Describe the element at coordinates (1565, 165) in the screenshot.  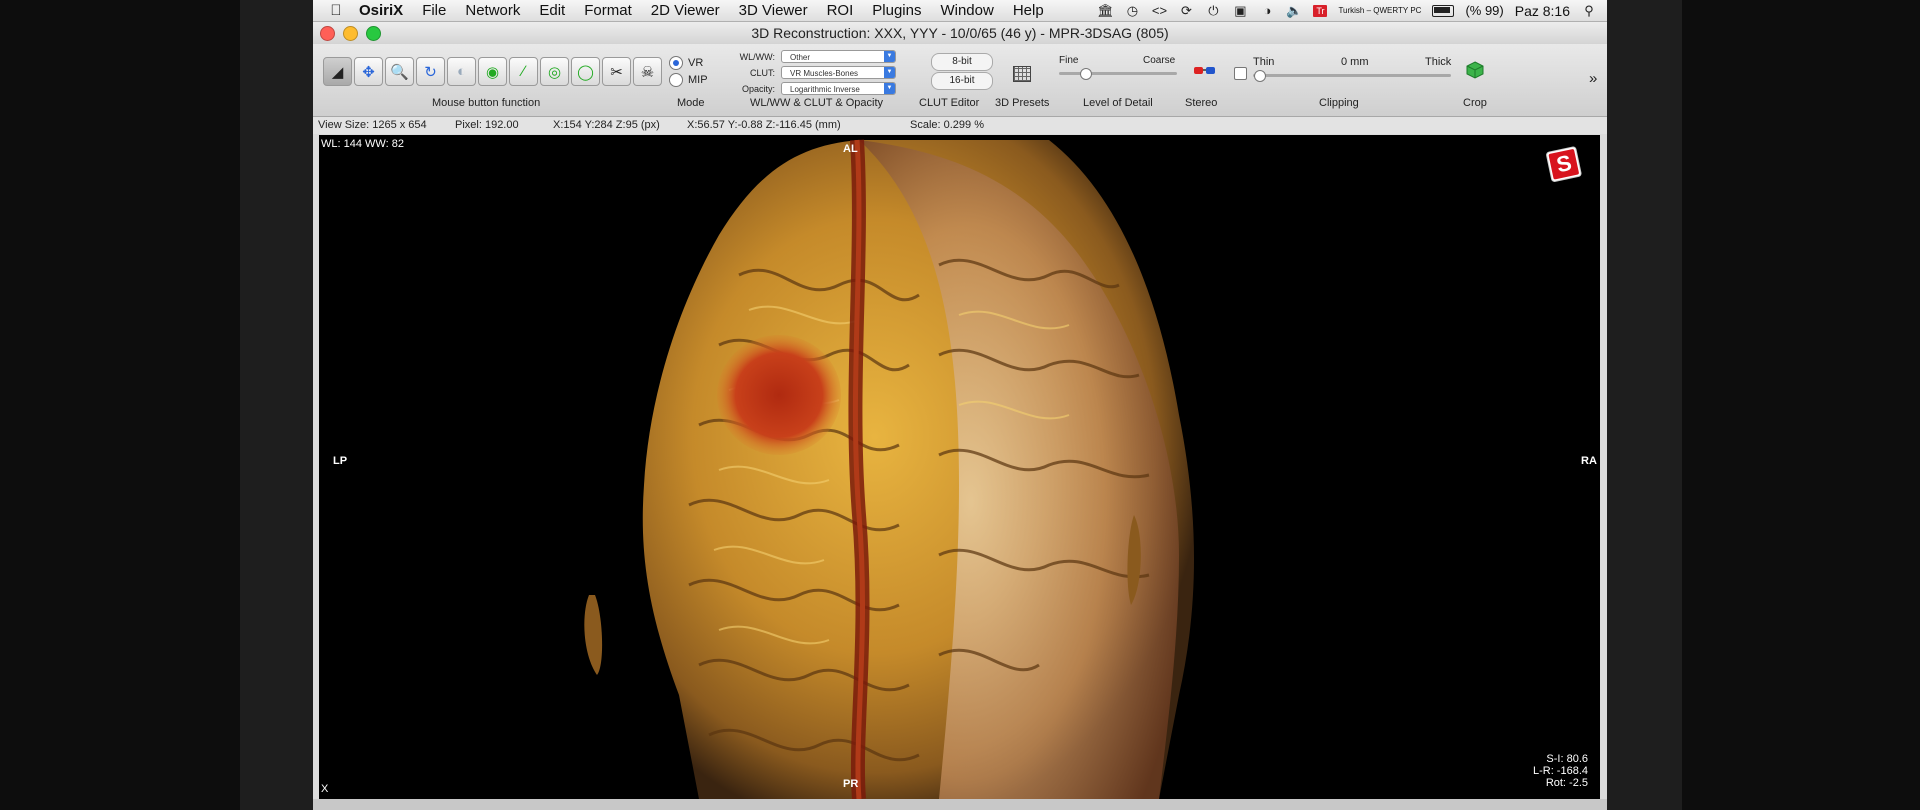
I see `orientation-cube-logo: S` at that location.